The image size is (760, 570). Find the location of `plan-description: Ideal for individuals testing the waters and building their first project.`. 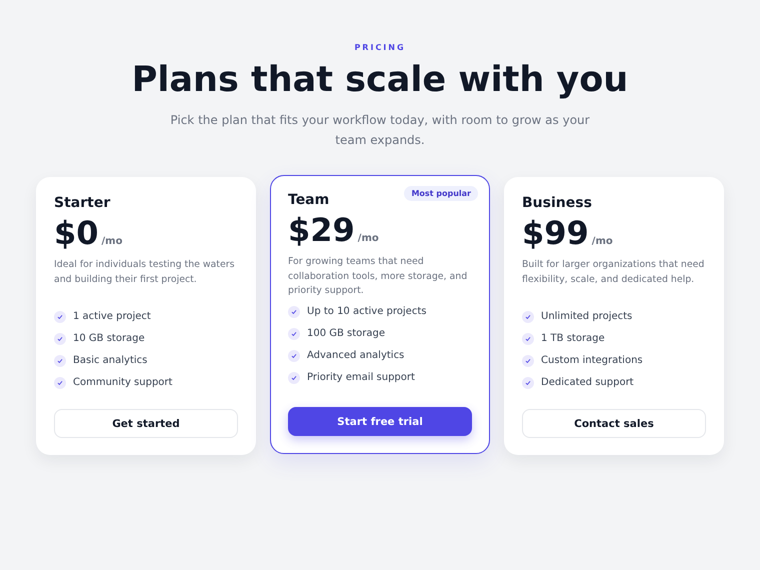

plan-description: Ideal for individuals testing the waters and building their first project. is located at coordinates (145, 272).